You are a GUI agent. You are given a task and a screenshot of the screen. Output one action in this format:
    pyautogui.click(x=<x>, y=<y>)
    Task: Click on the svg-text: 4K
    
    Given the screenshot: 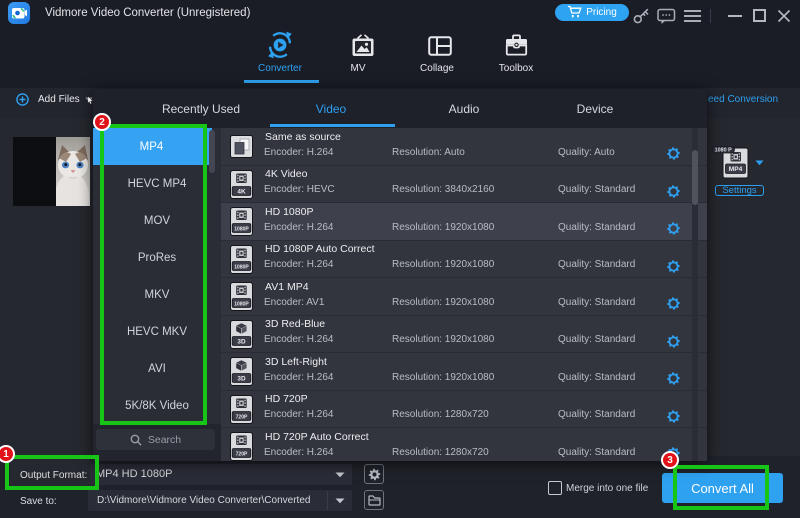 What is the action you would take?
    pyautogui.click(x=241, y=191)
    